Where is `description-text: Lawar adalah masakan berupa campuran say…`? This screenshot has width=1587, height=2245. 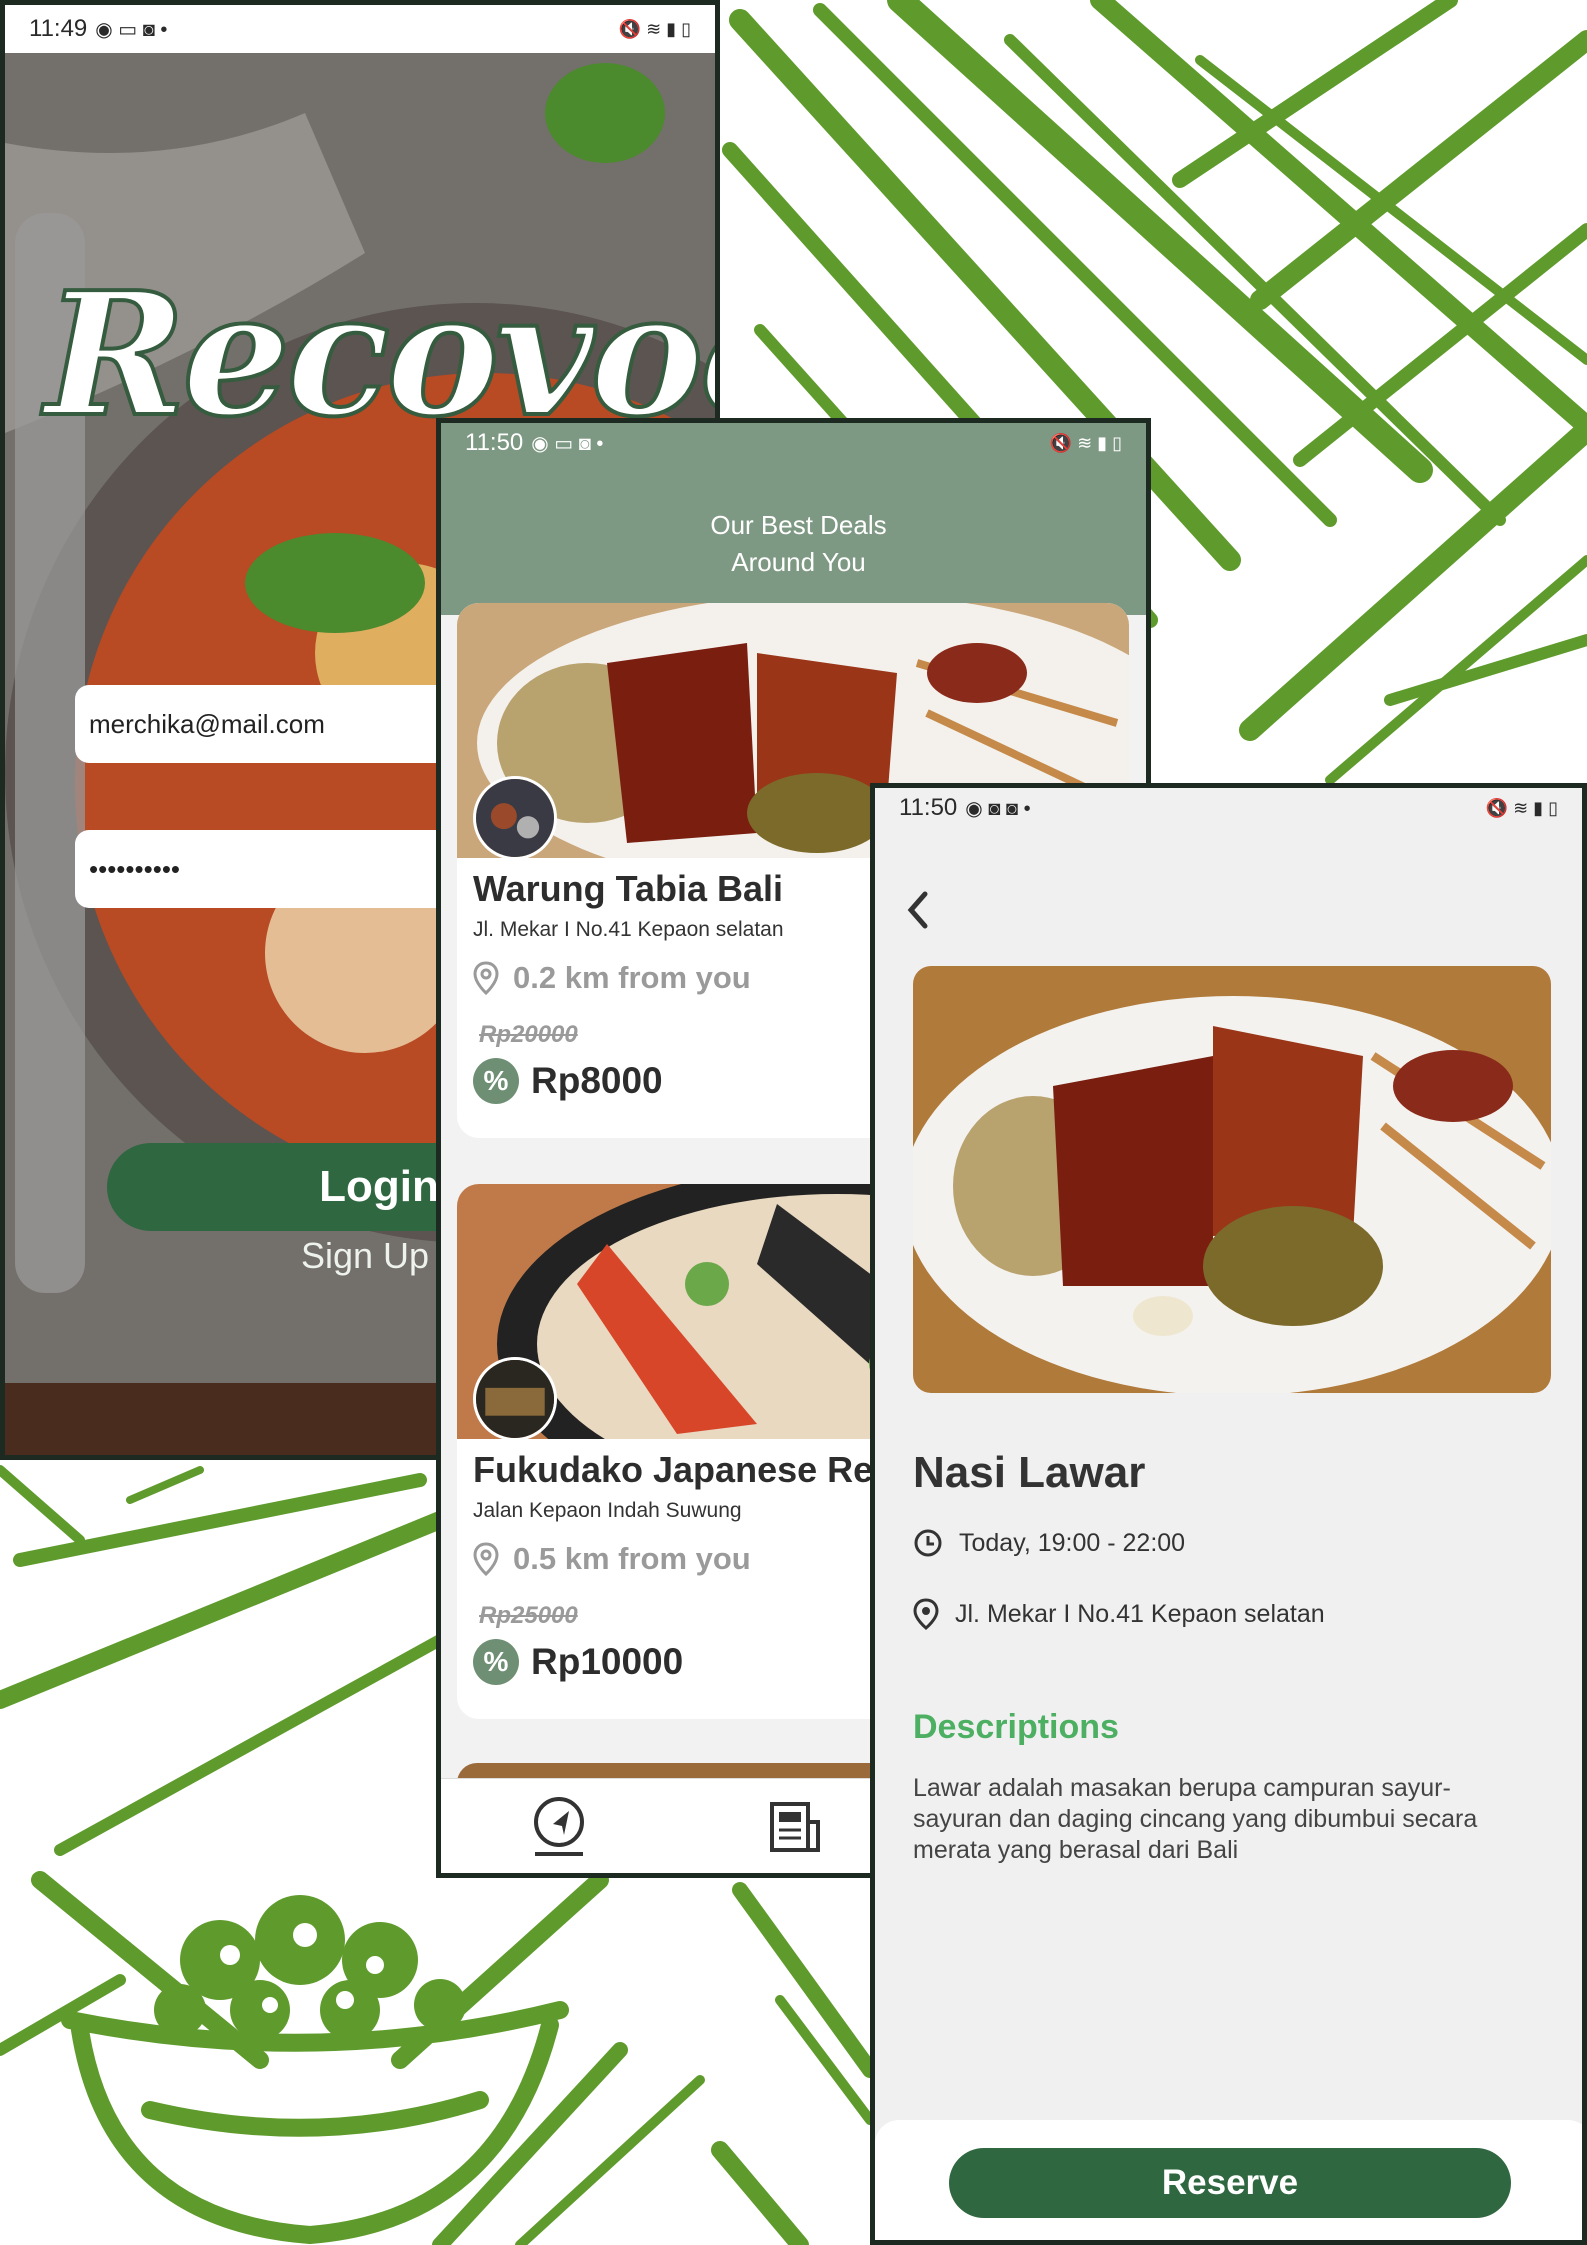
description-text: Lawar adalah masakan berupa campuran say… is located at coordinates (1195, 1819).